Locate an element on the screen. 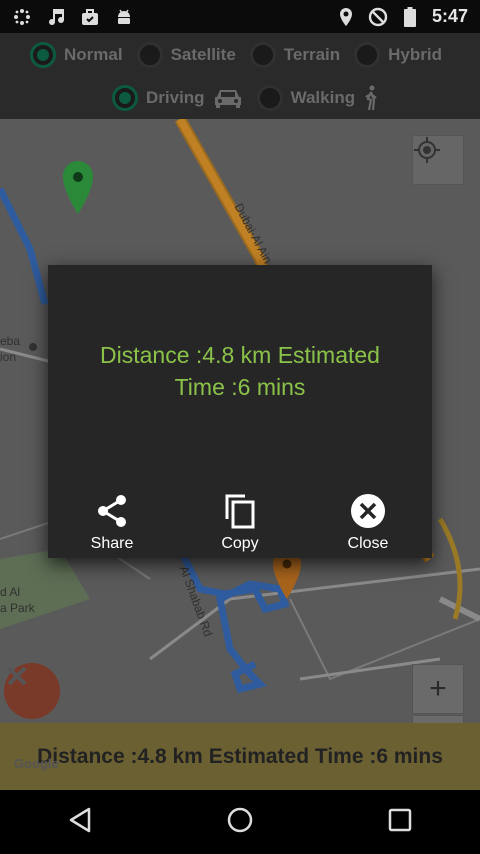  travel-mode-walking: Walking is located at coordinates (318, 98).